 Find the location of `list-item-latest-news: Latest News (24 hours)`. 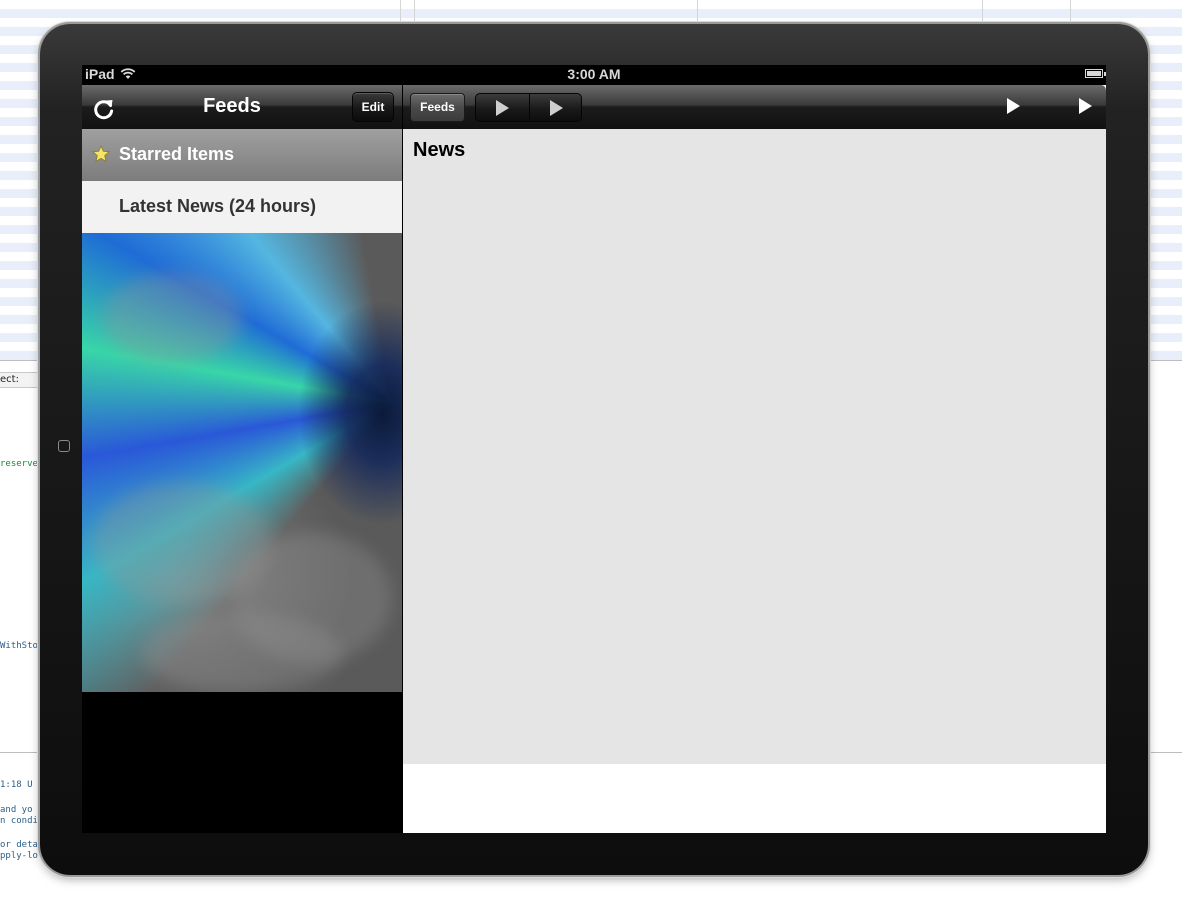

list-item-latest-news: Latest News (24 hours) is located at coordinates (242, 207).